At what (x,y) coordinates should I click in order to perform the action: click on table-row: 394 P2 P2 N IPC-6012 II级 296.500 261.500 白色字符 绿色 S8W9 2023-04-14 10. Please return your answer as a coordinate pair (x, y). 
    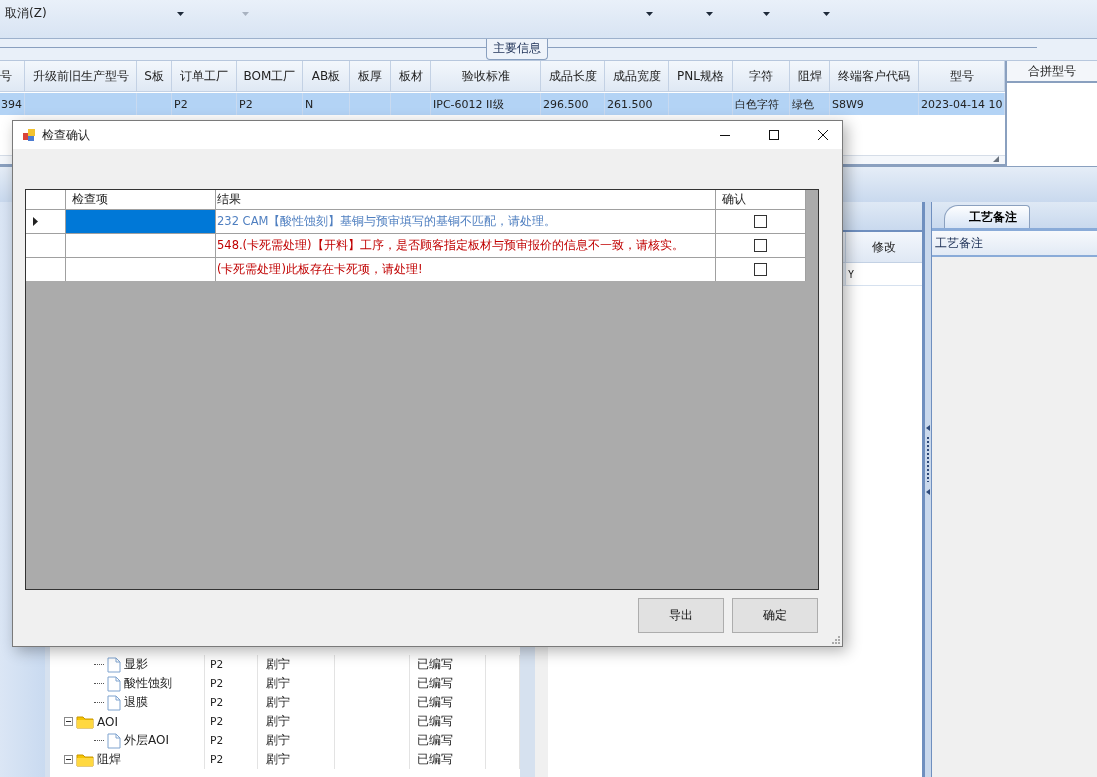
    Looking at the image, I should click on (502, 104).